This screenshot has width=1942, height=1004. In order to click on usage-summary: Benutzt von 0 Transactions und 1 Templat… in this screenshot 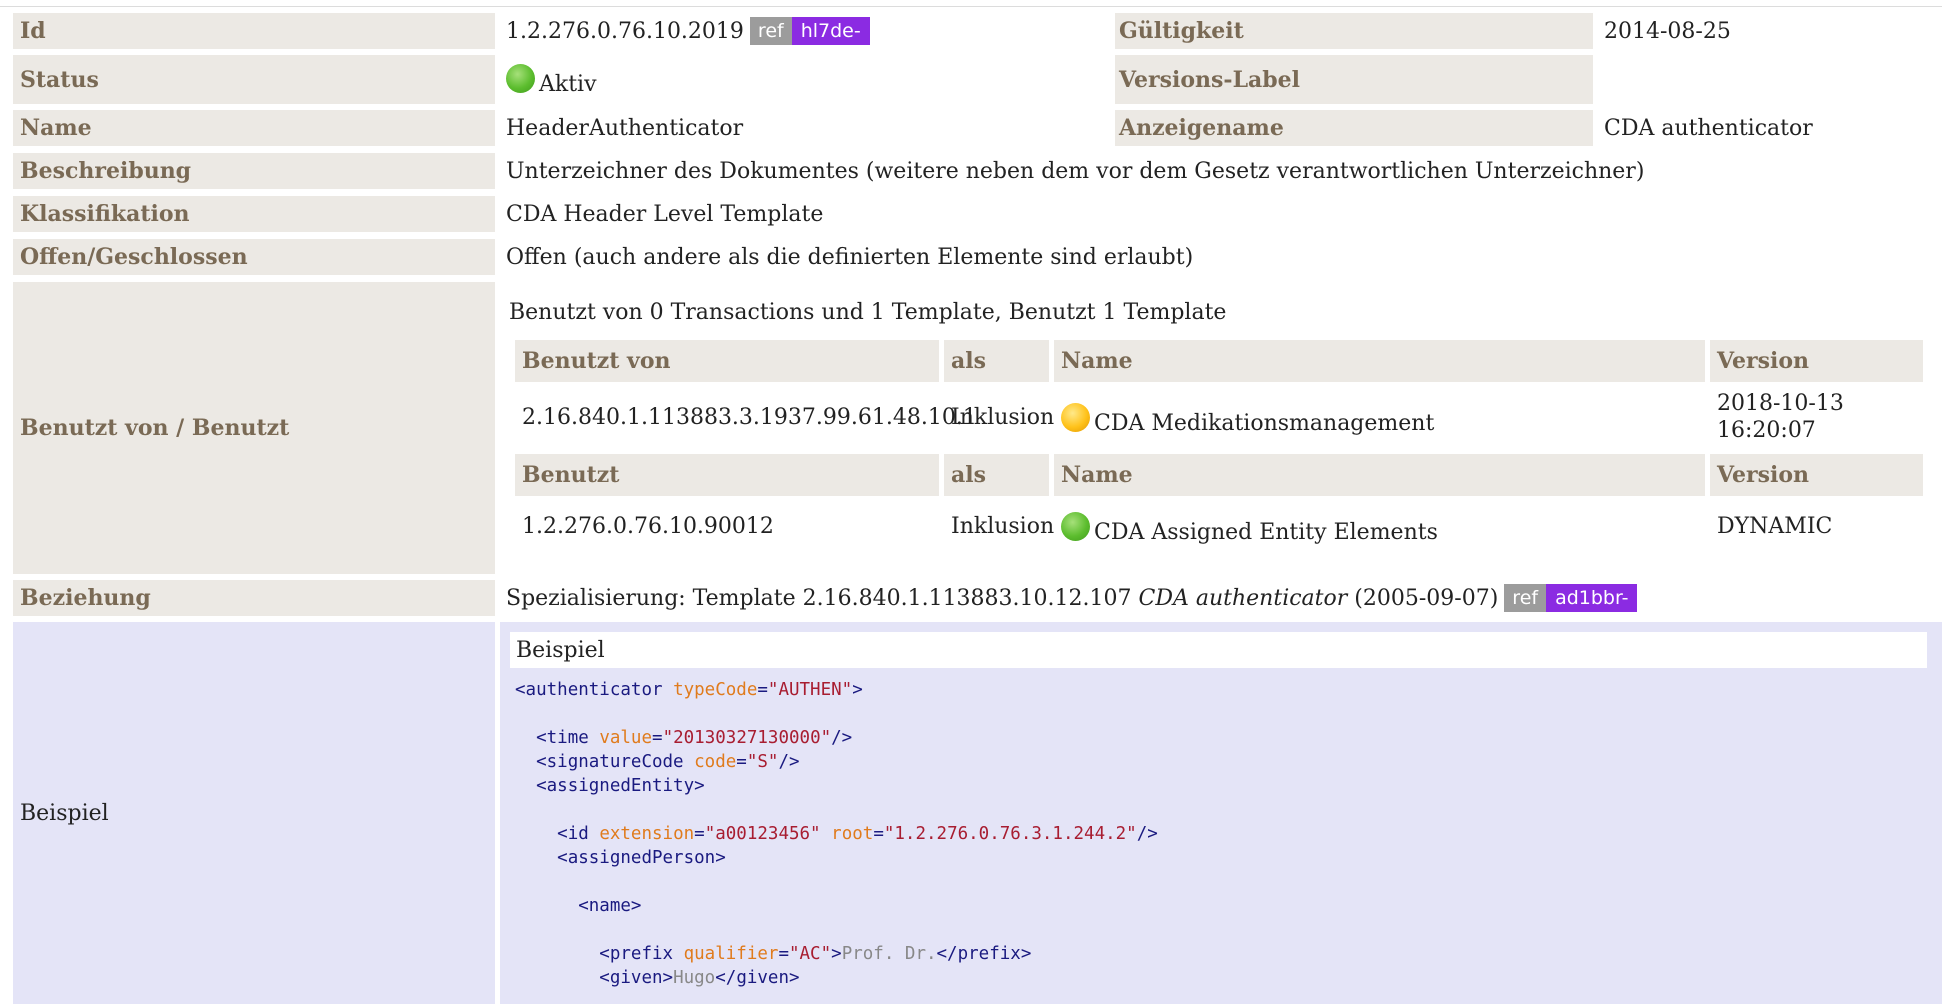, I will do `click(868, 312)`.